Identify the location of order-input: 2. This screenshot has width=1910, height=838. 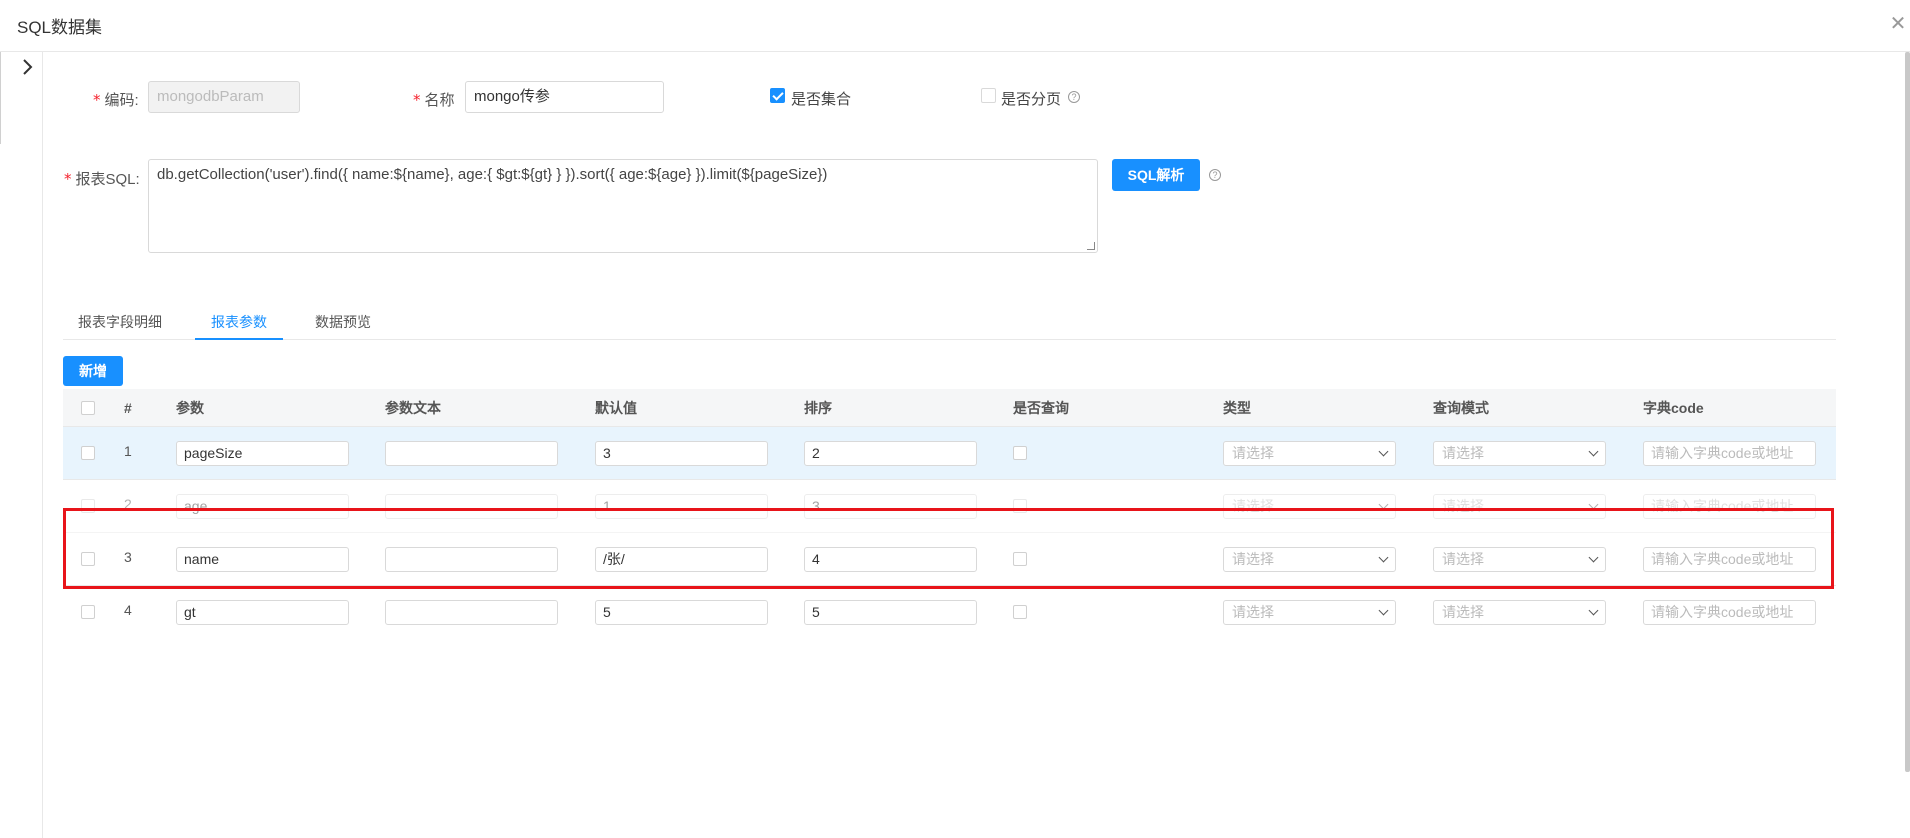
(890, 453).